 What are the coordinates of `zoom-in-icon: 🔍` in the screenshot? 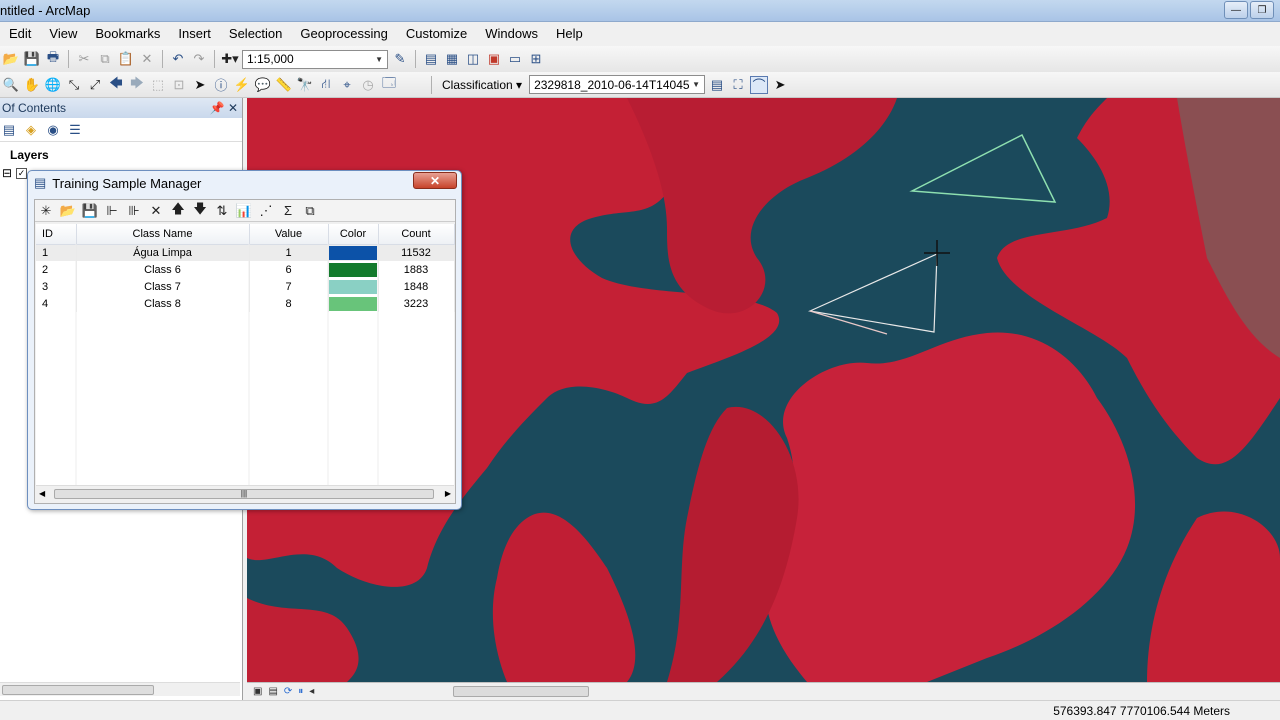 It's located at (11, 85).